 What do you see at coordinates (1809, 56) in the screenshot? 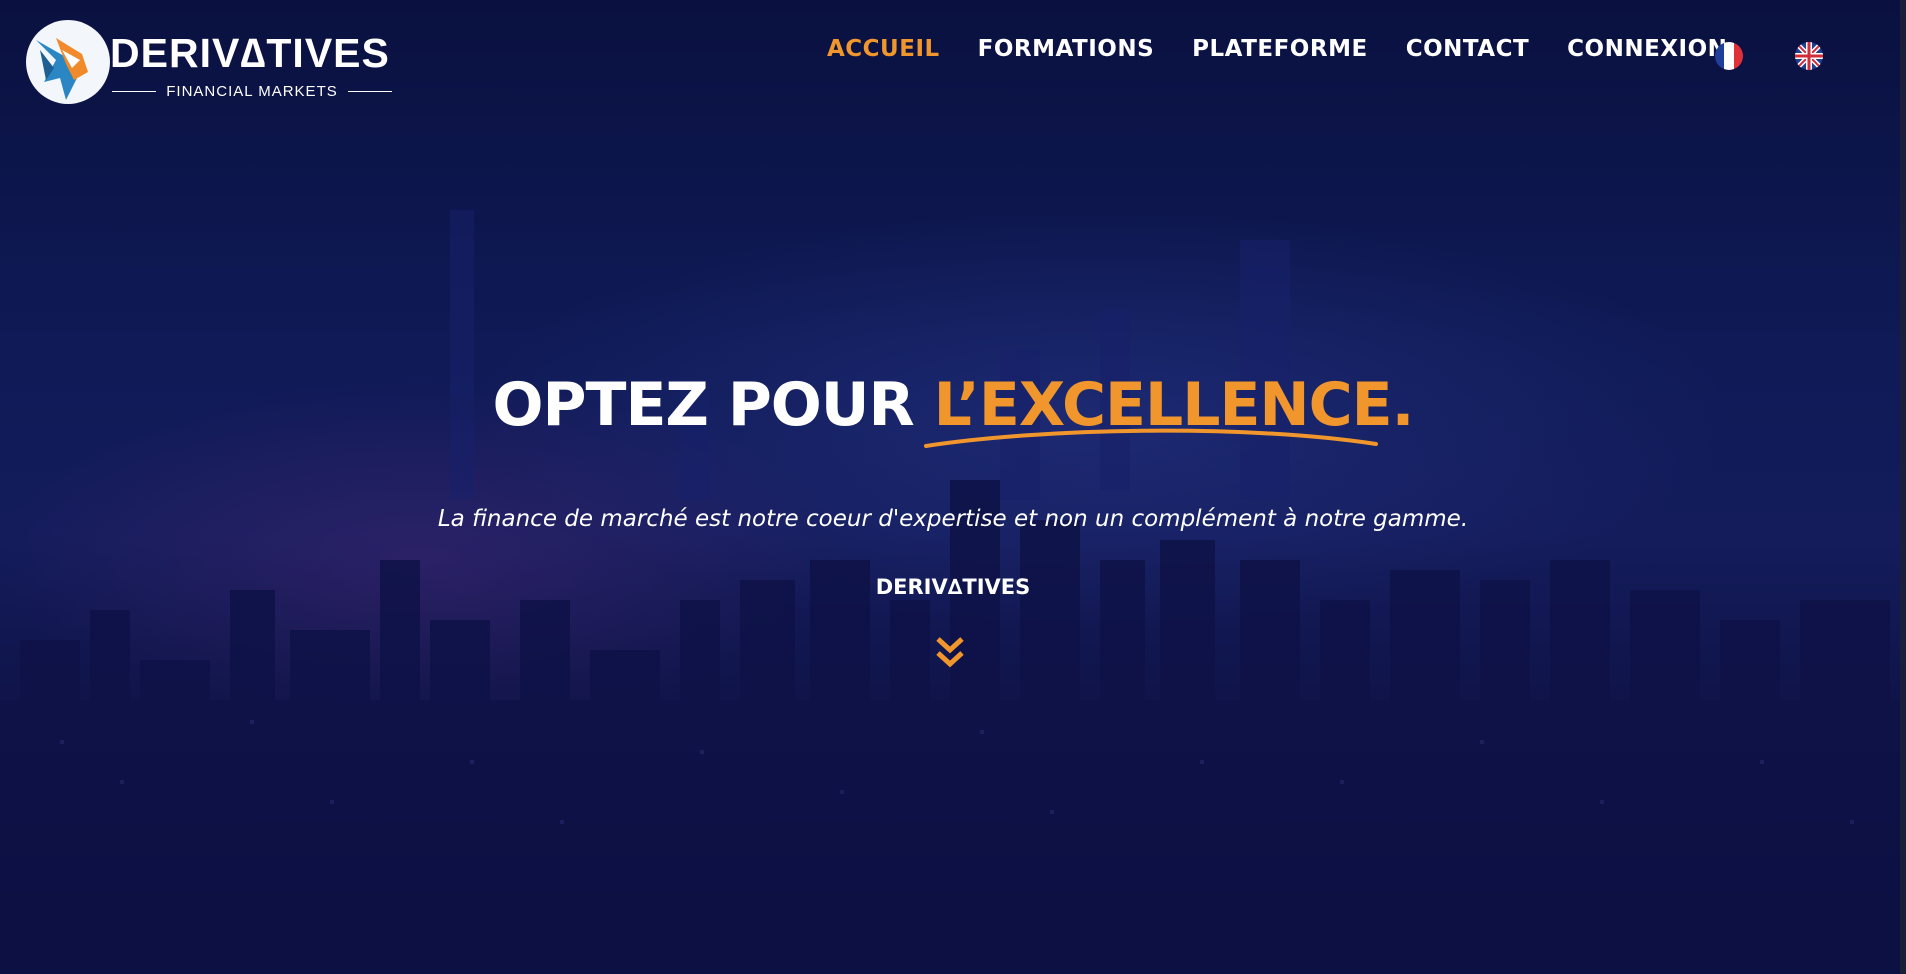
I see `flag-uk-icon` at bounding box center [1809, 56].